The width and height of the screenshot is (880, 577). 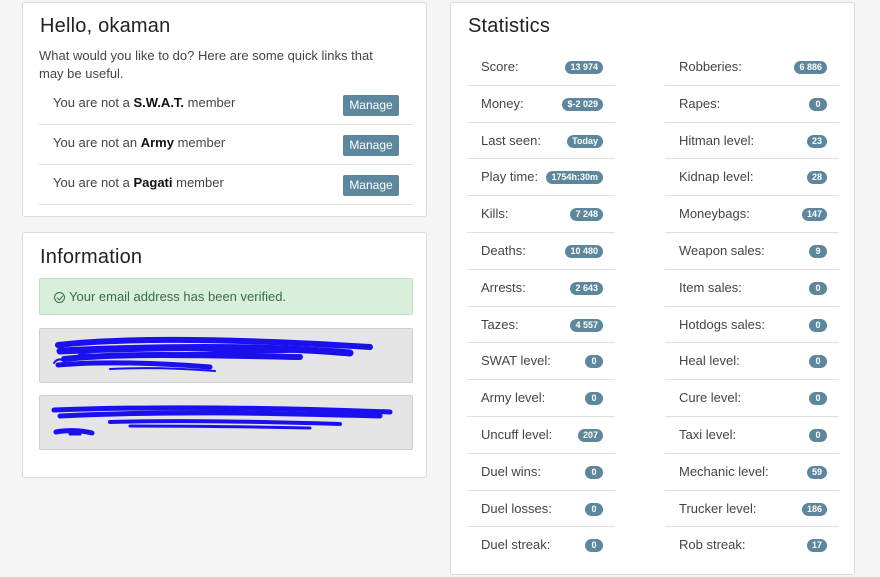 I want to click on stat-badge: 59, so click(x=816, y=472).